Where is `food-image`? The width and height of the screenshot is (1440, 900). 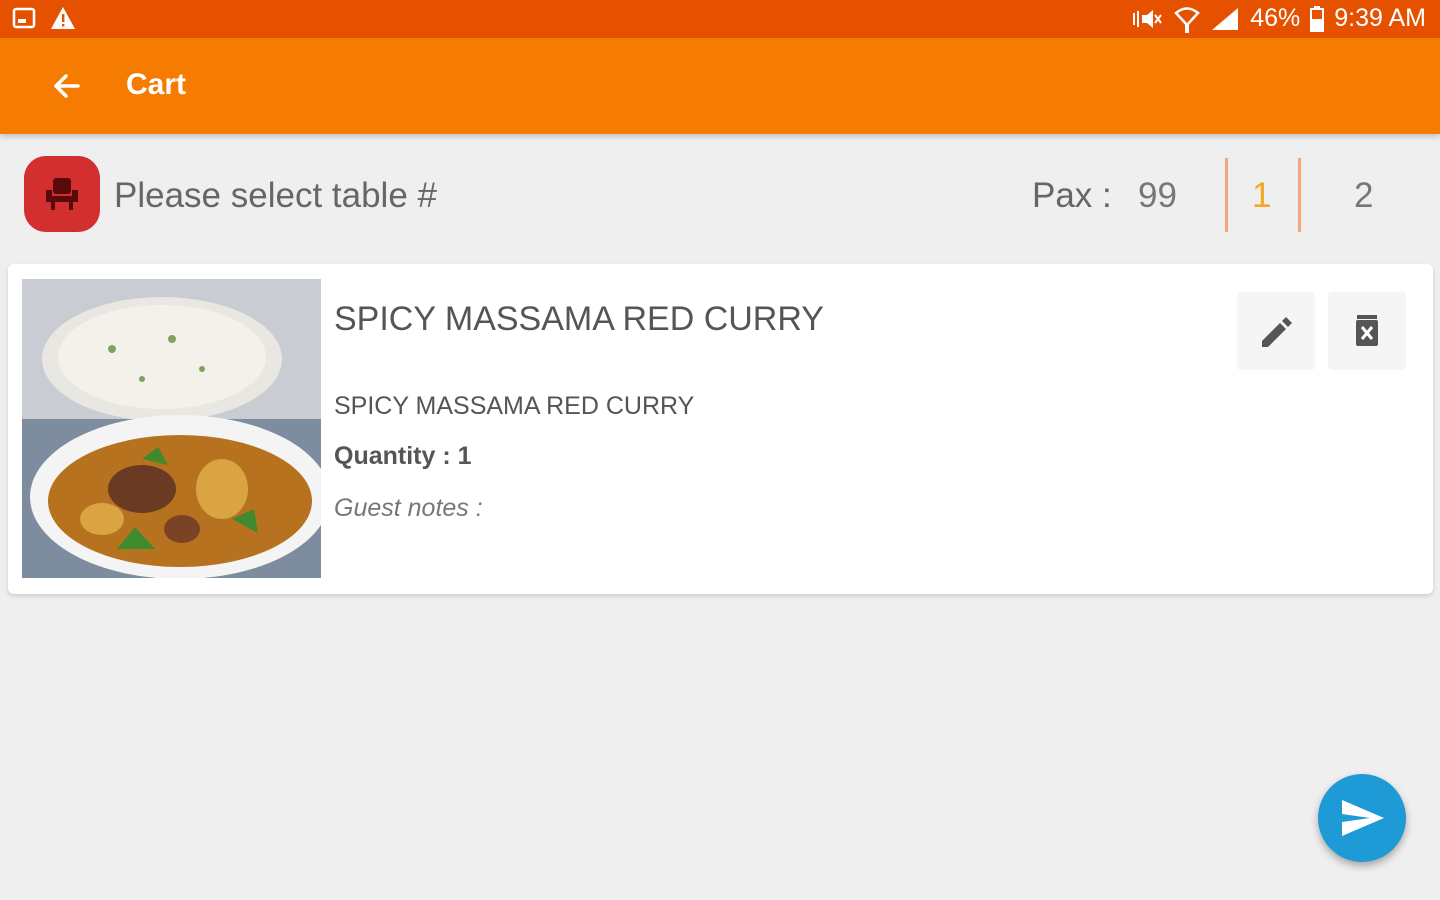 food-image is located at coordinates (171, 428).